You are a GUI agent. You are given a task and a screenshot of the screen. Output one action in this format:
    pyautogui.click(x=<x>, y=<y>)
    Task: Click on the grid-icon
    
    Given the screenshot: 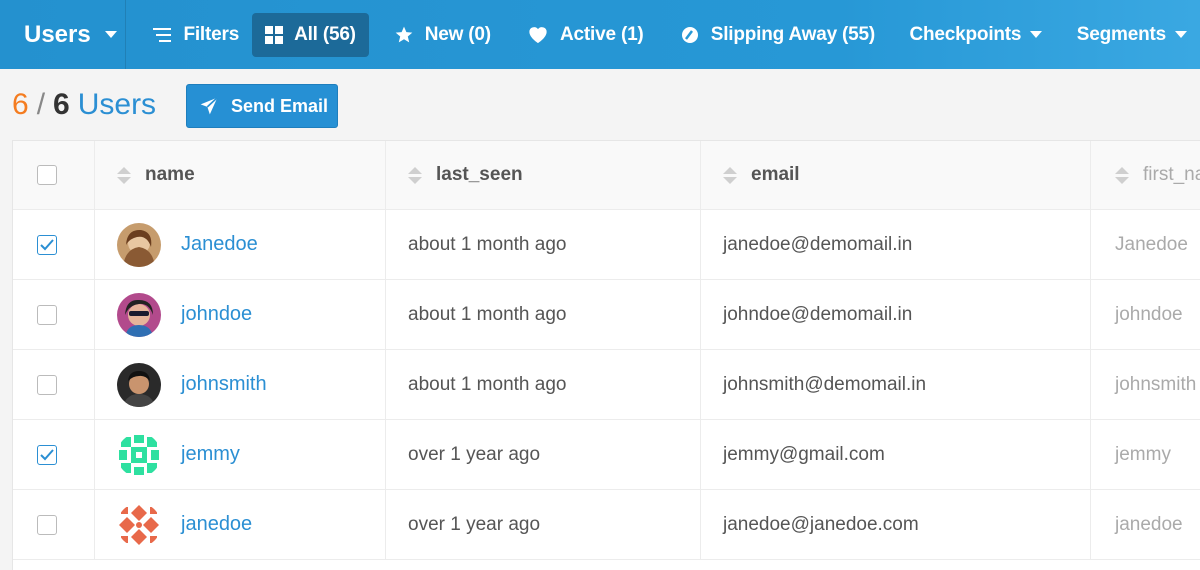 What is the action you would take?
    pyautogui.click(x=274, y=34)
    